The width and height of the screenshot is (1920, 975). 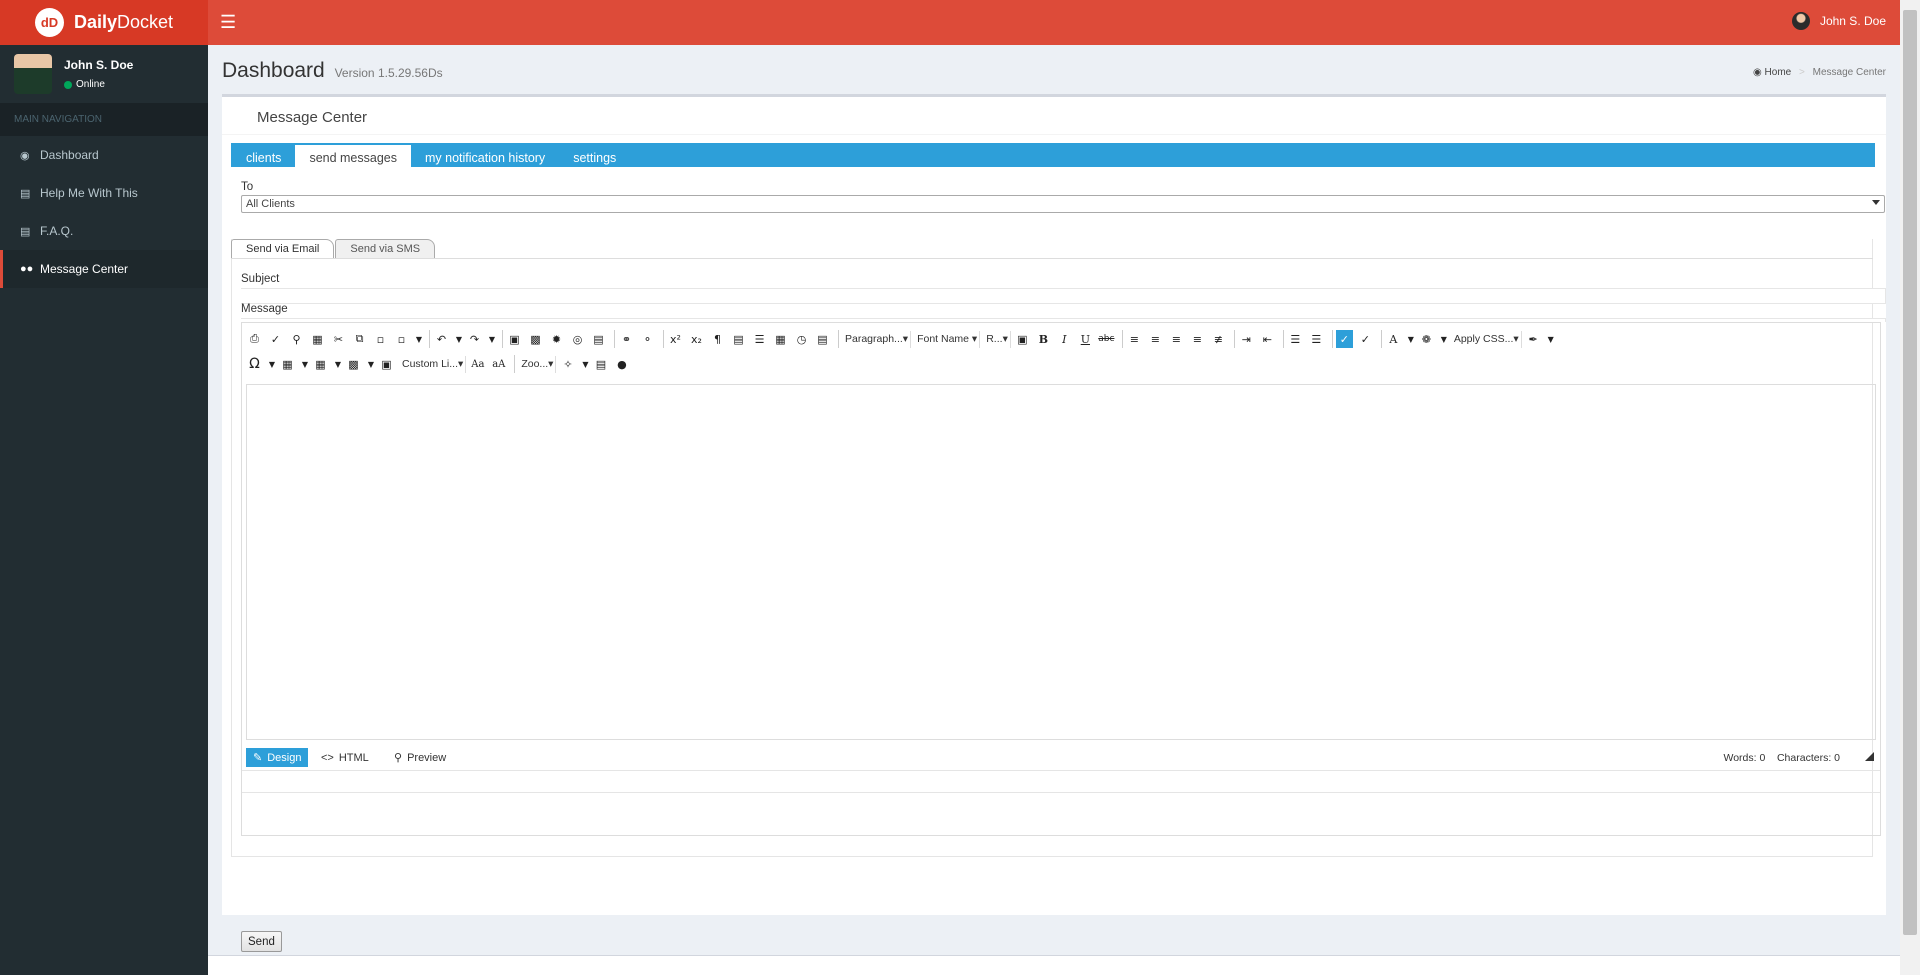 I want to click on media-icon: ◎, so click(x=577, y=339).